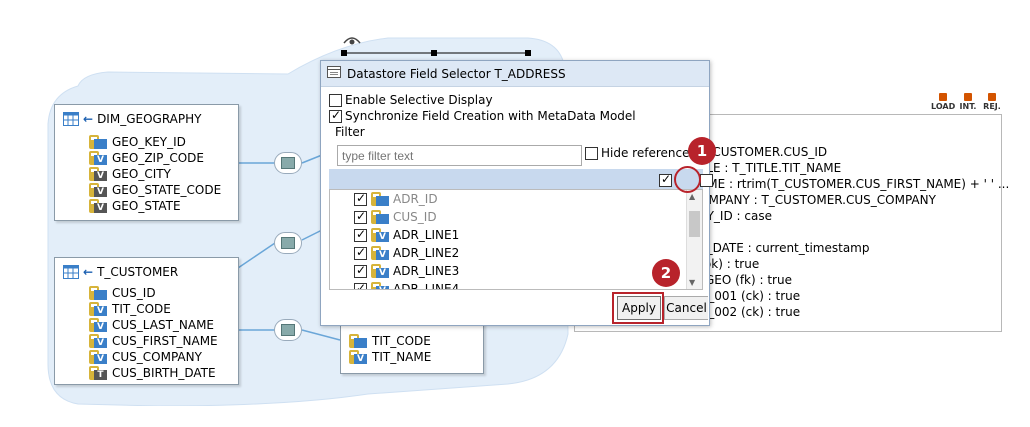 This screenshot has width=1030, height=427. Describe the element at coordinates (419, 100) in the screenshot. I see `enable-selective-label: Enable Selective Display` at that location.